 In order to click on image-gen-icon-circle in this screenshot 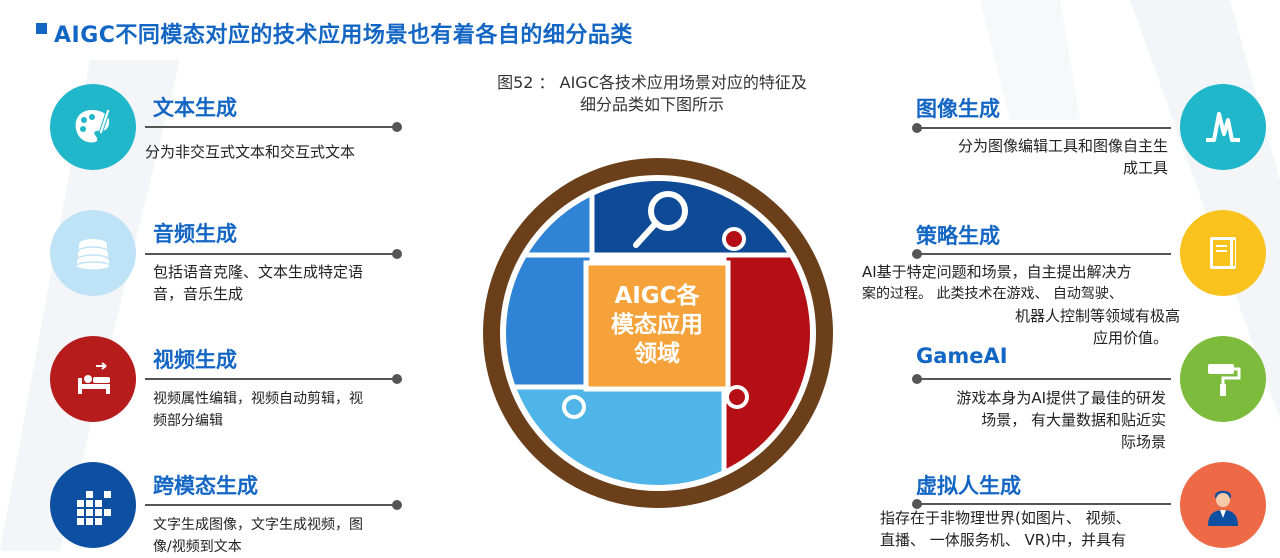, I will do `click(1223, 127)`.